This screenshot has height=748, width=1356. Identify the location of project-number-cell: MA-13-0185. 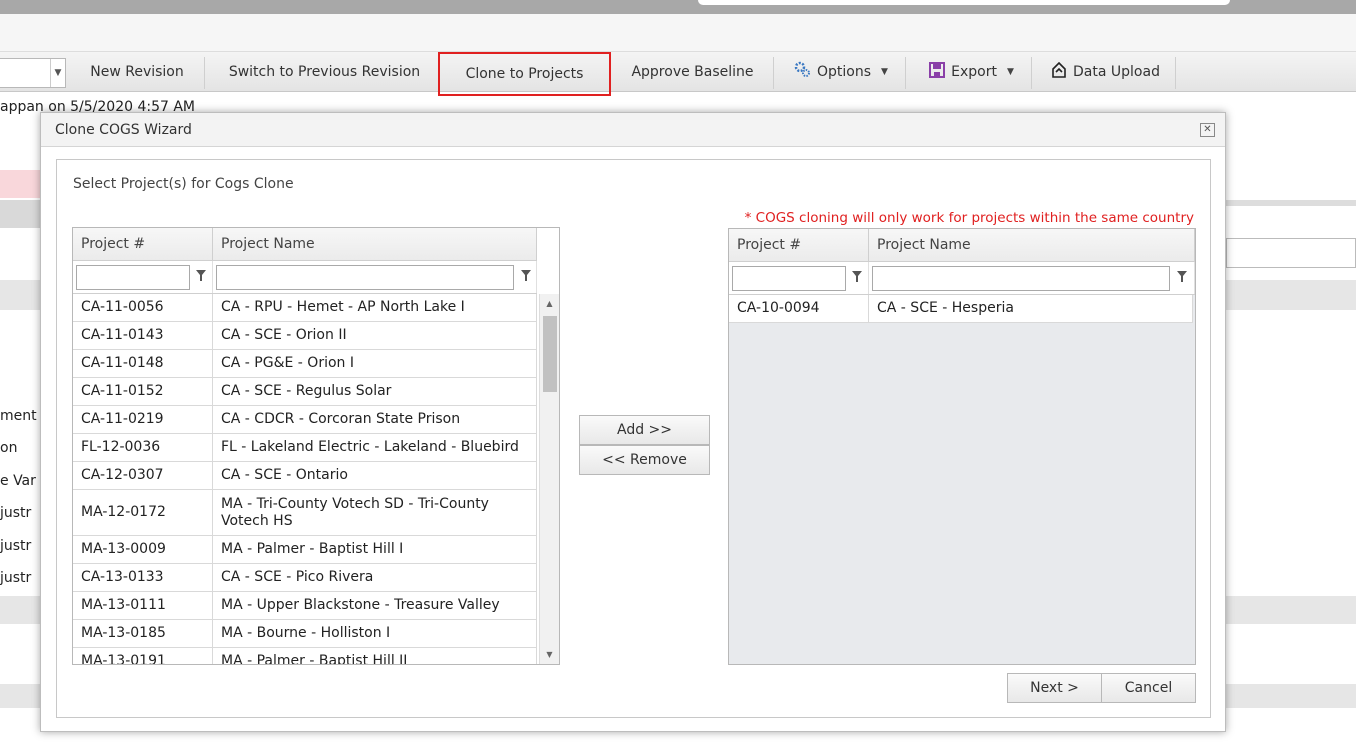
(143, 633).